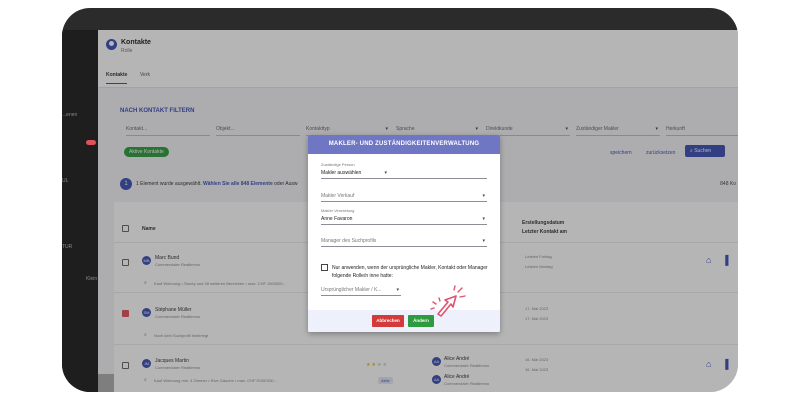  Describe the element at coordinates (349, 241) in the screenshot. I see `search-profile-manager-placeholder: Manager des Suchprofils` at that location.